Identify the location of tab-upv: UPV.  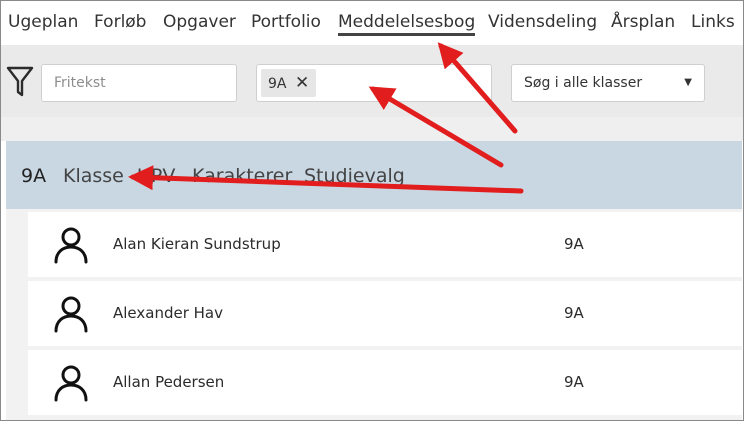
(156, 176).